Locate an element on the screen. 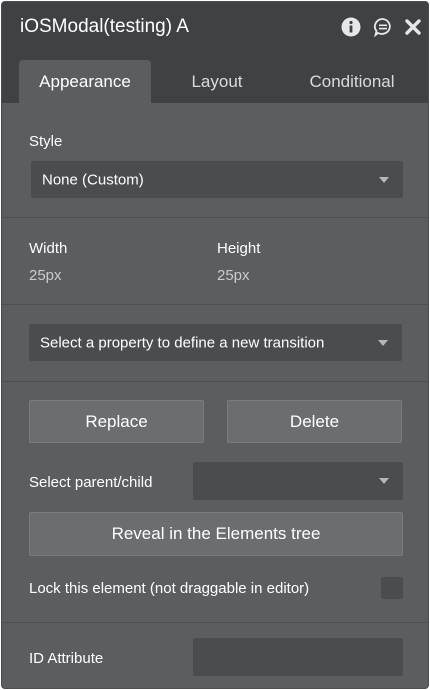 The height and width of the screenshot is (690, 430). reveal-in-elements-tree-button: Reveal in the Elements tree is located at coordinates (216, 534).